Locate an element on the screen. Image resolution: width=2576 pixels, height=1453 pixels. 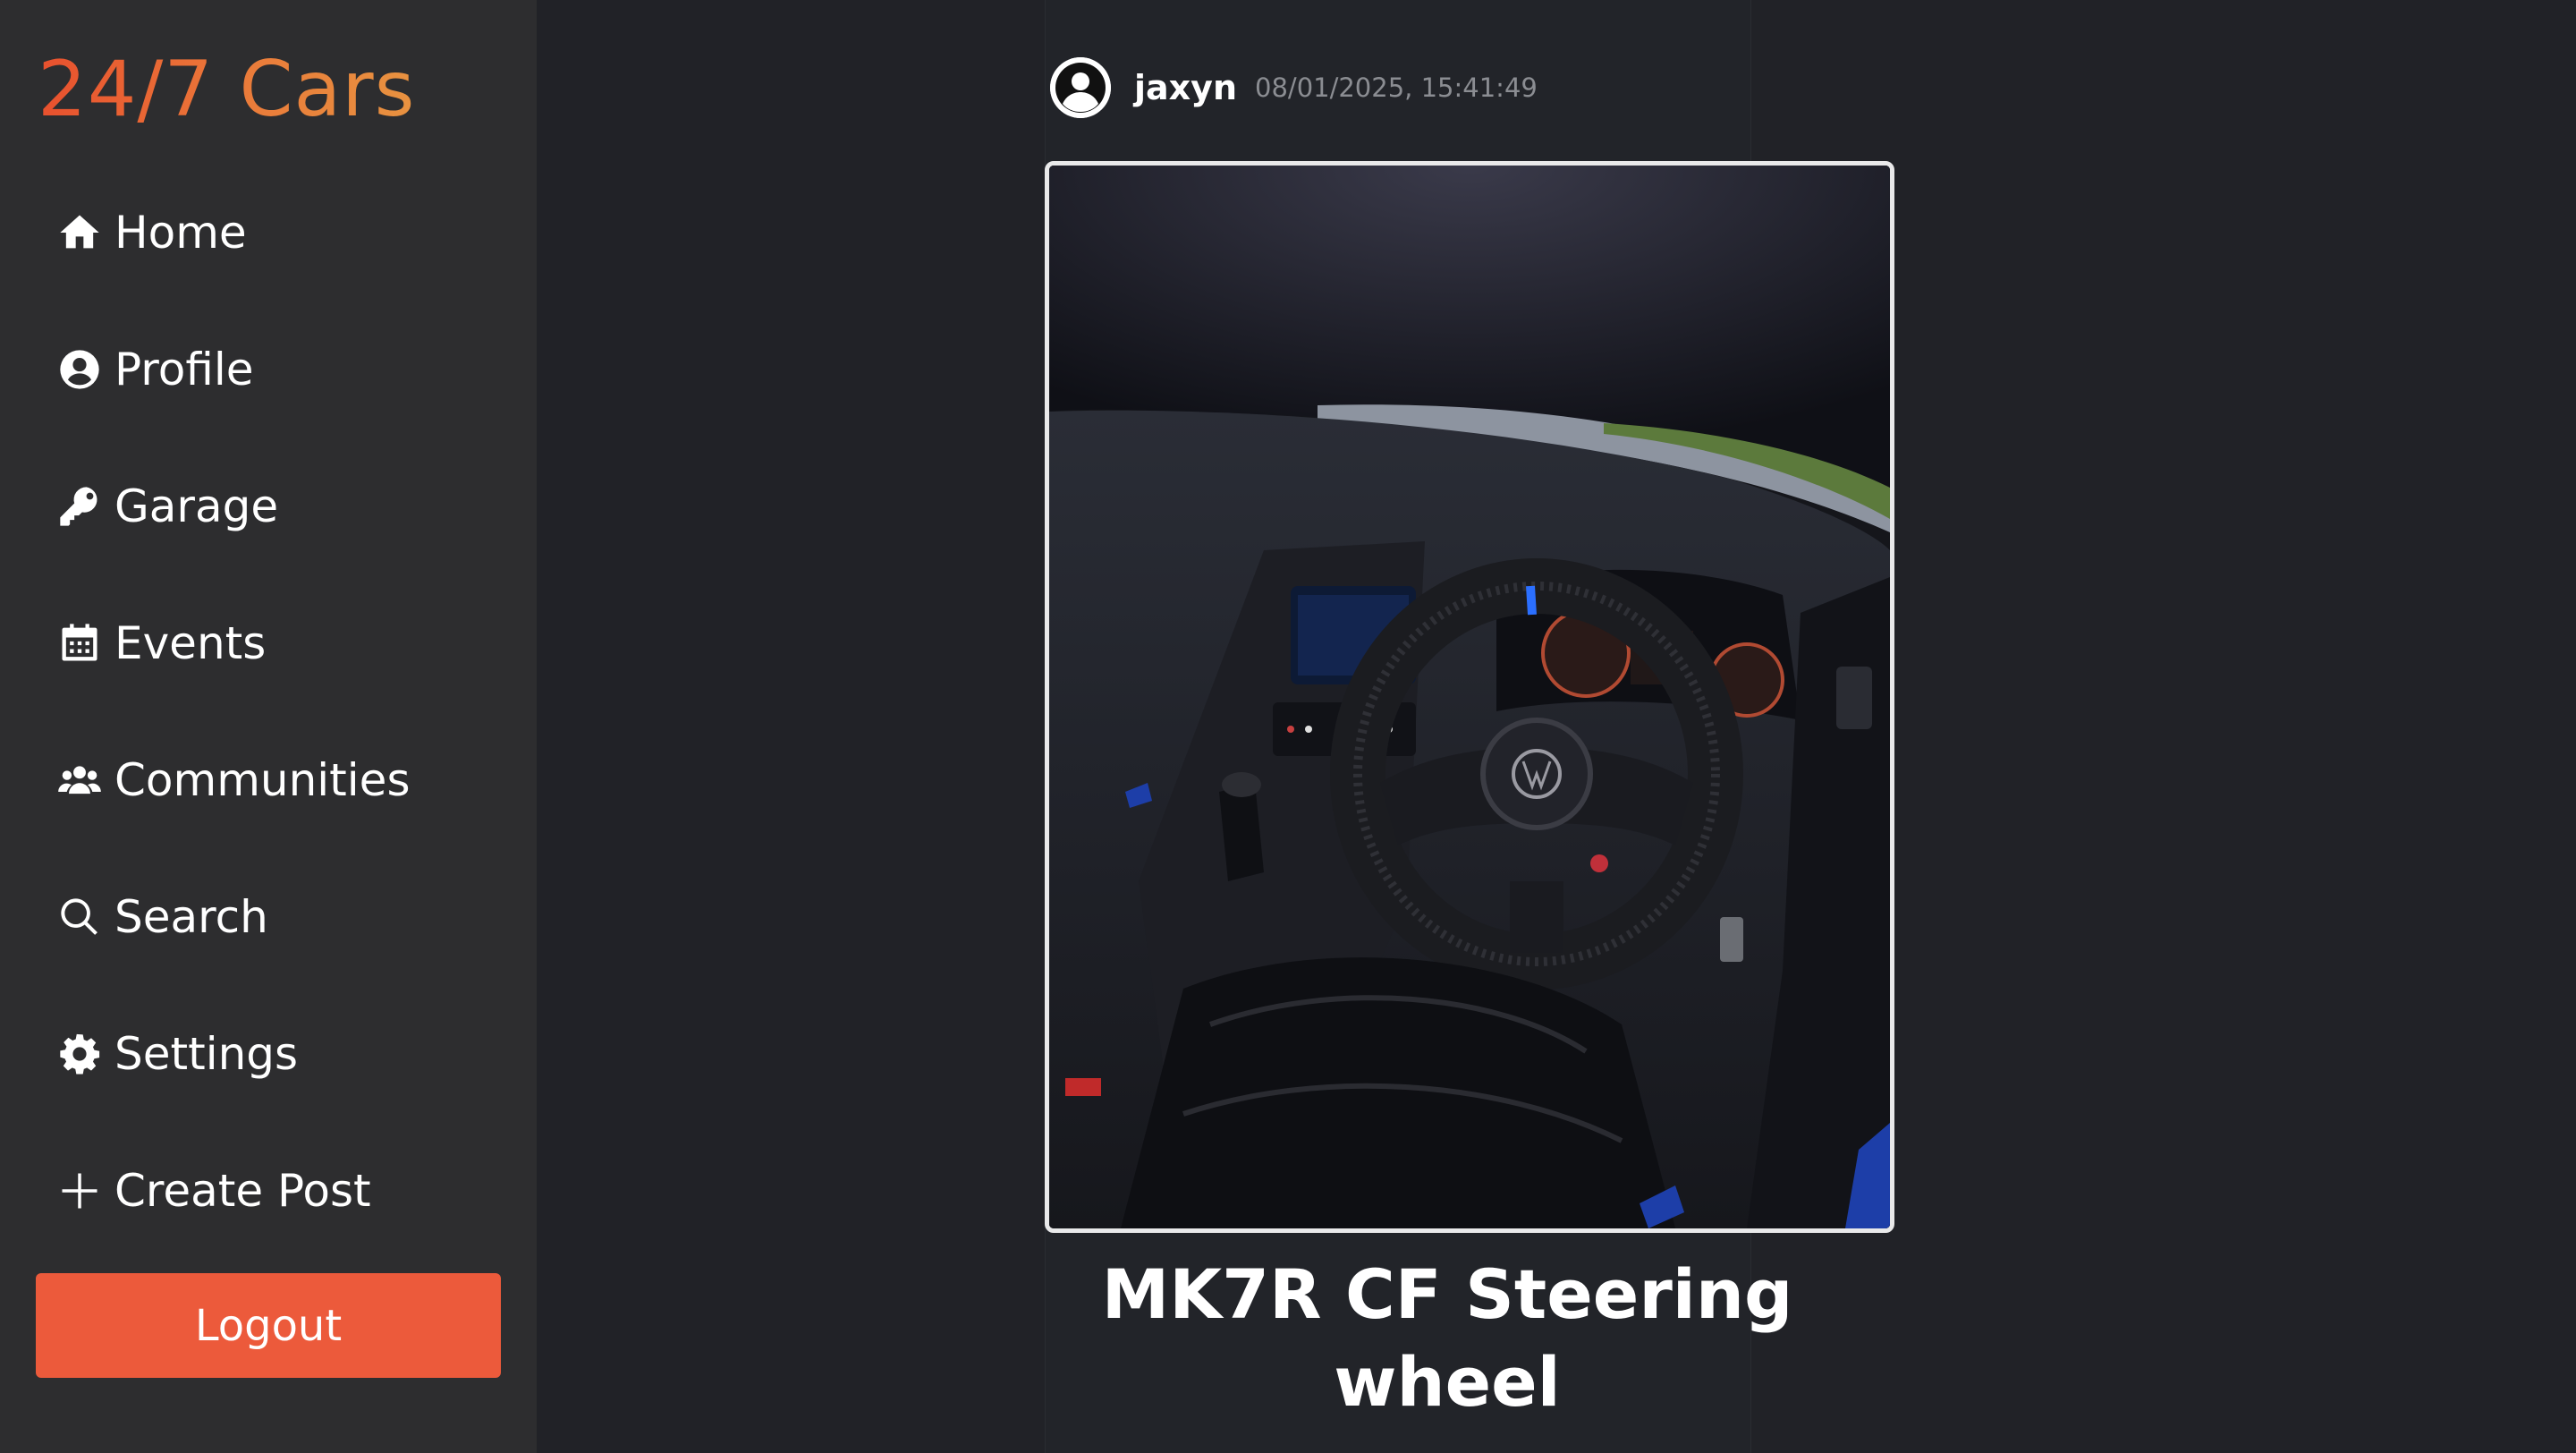
users-icon is located at coordinates (79, 780).